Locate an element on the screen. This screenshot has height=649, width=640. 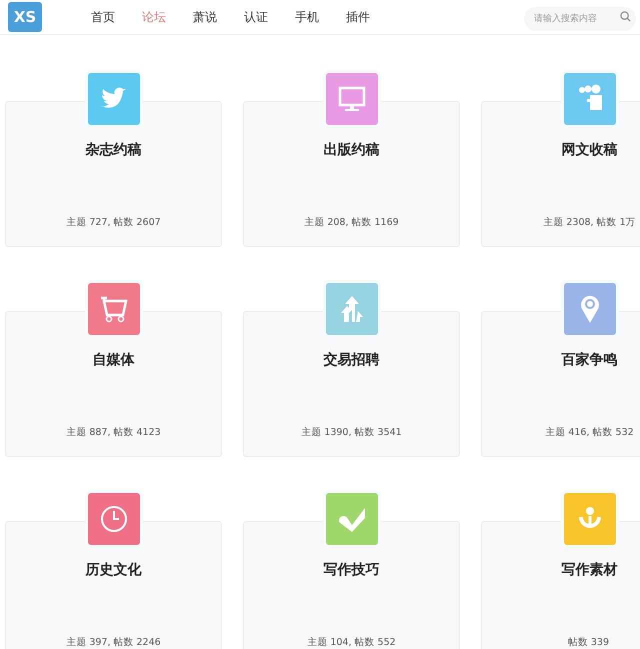
forum-card: 网文收稿 主题 2308, 帖数 1万 is located at coordinates (560, 174).